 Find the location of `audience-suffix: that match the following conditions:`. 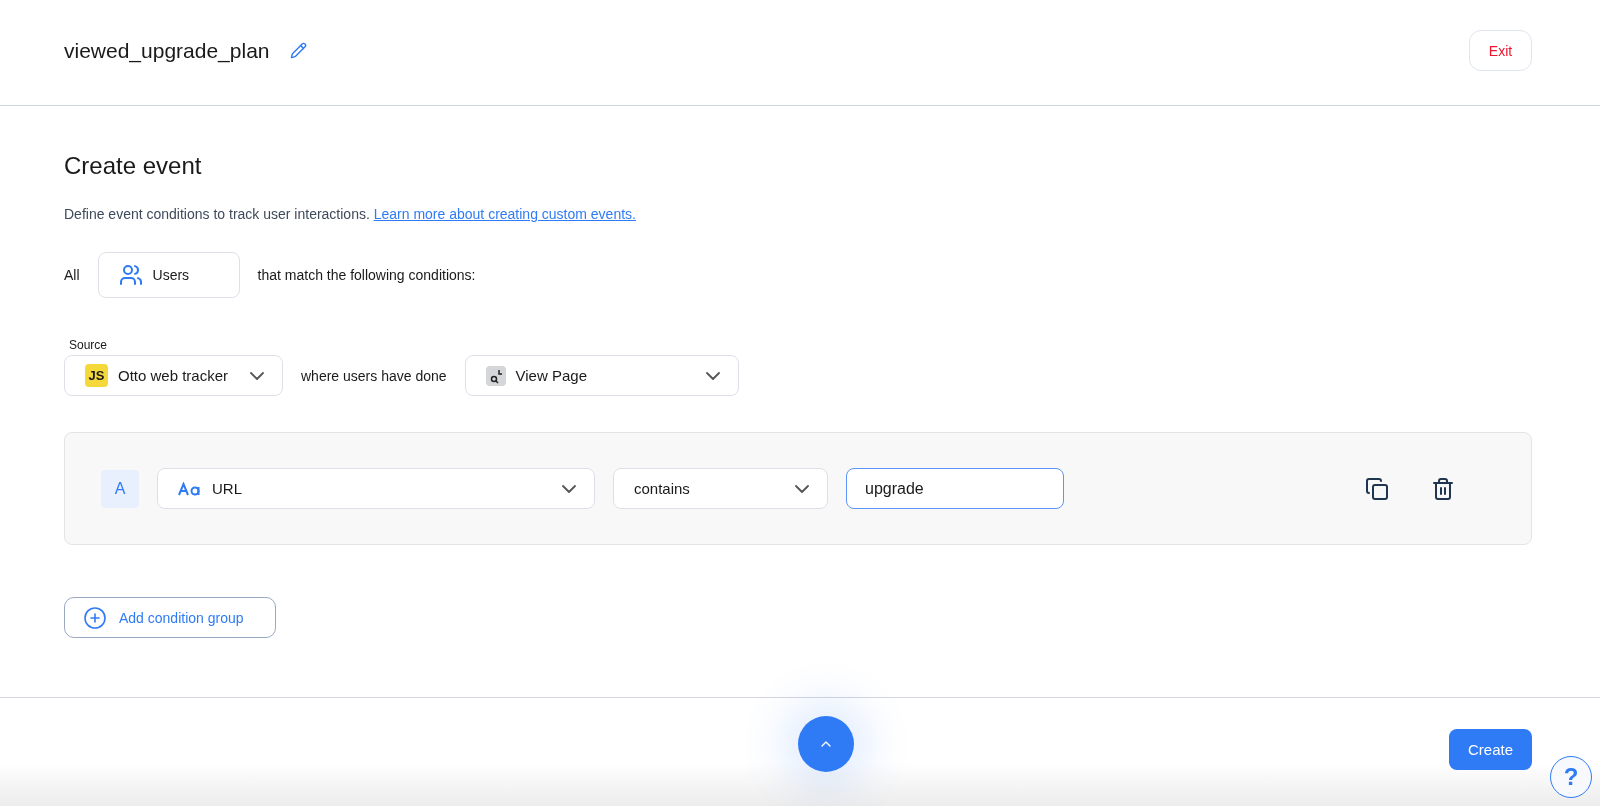

audience-suffix: that match the following conditions: is located at coordinates (366, 275).